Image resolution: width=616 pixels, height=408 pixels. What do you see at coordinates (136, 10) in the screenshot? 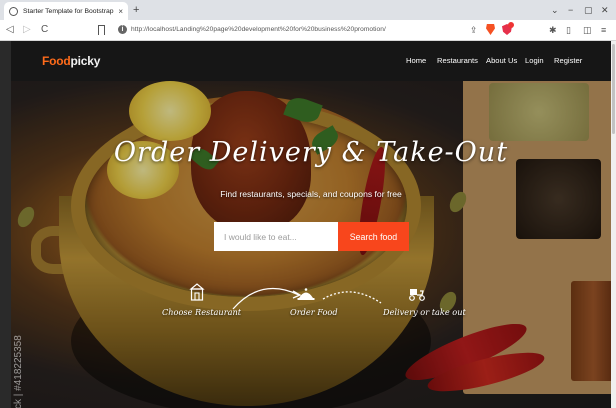
I see `new-tab-button: +` at bounding box center [136, 10].